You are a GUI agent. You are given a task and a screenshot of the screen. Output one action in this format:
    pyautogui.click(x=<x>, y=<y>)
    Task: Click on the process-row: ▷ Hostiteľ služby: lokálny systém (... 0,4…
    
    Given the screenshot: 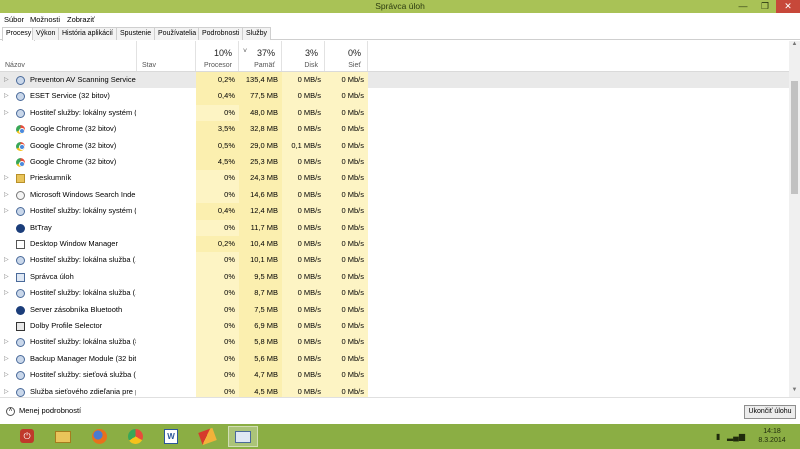 What is the action you would take?
    pyautogui.click(x=394, y=211)
    